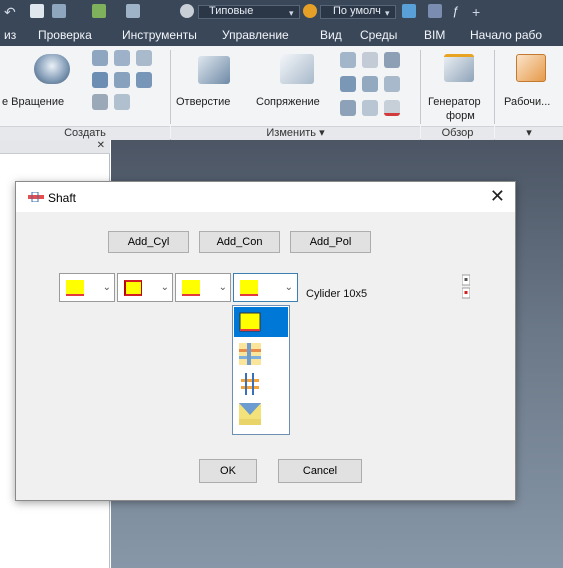 The width and height of the screenshot is (563, 568). What do you see at coordinates (378, 35) in the screenshot?
I see `tab-environments: Среды` at bounding box center [378, 35].